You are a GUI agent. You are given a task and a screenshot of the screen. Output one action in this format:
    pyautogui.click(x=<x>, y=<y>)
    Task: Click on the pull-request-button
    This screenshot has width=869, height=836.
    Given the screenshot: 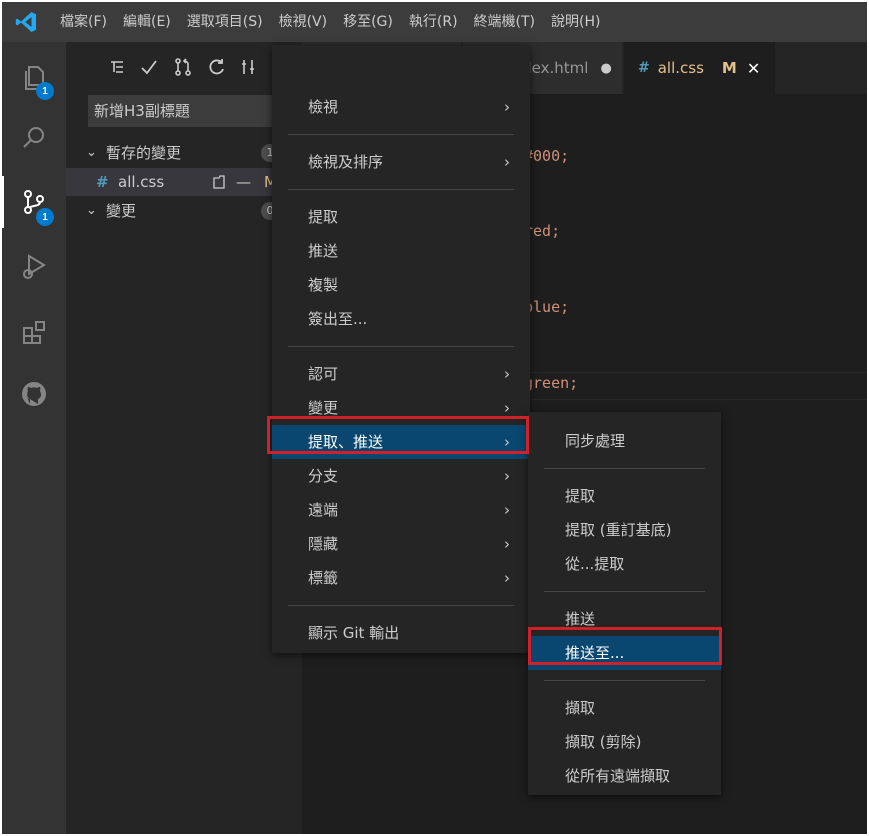 What is the action you would take?
    pyautogui.click(x=183, y=67)
    